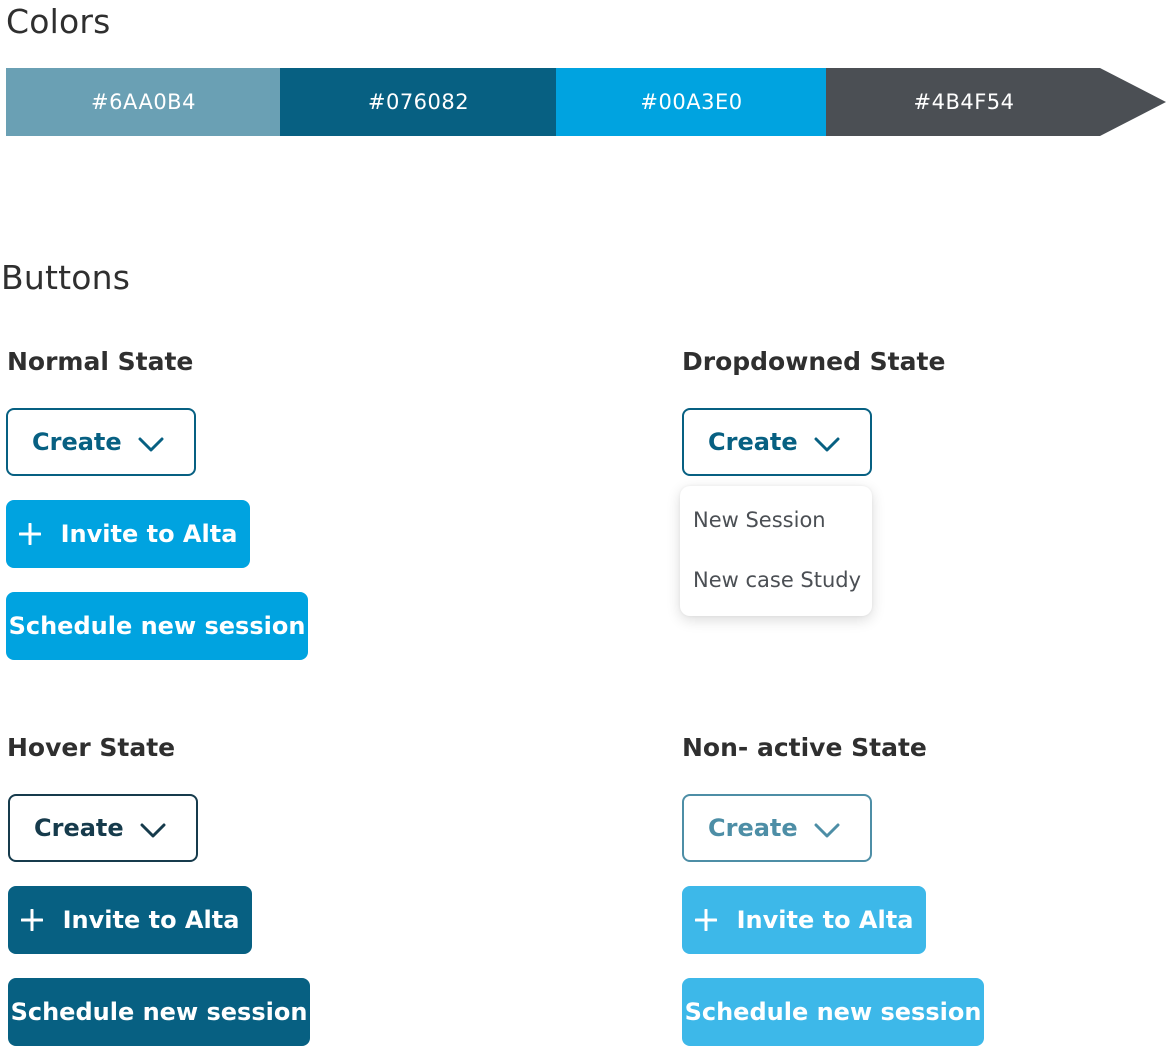  I want to click on schedule-button-normal: Schedule new session, so click(157, 626).